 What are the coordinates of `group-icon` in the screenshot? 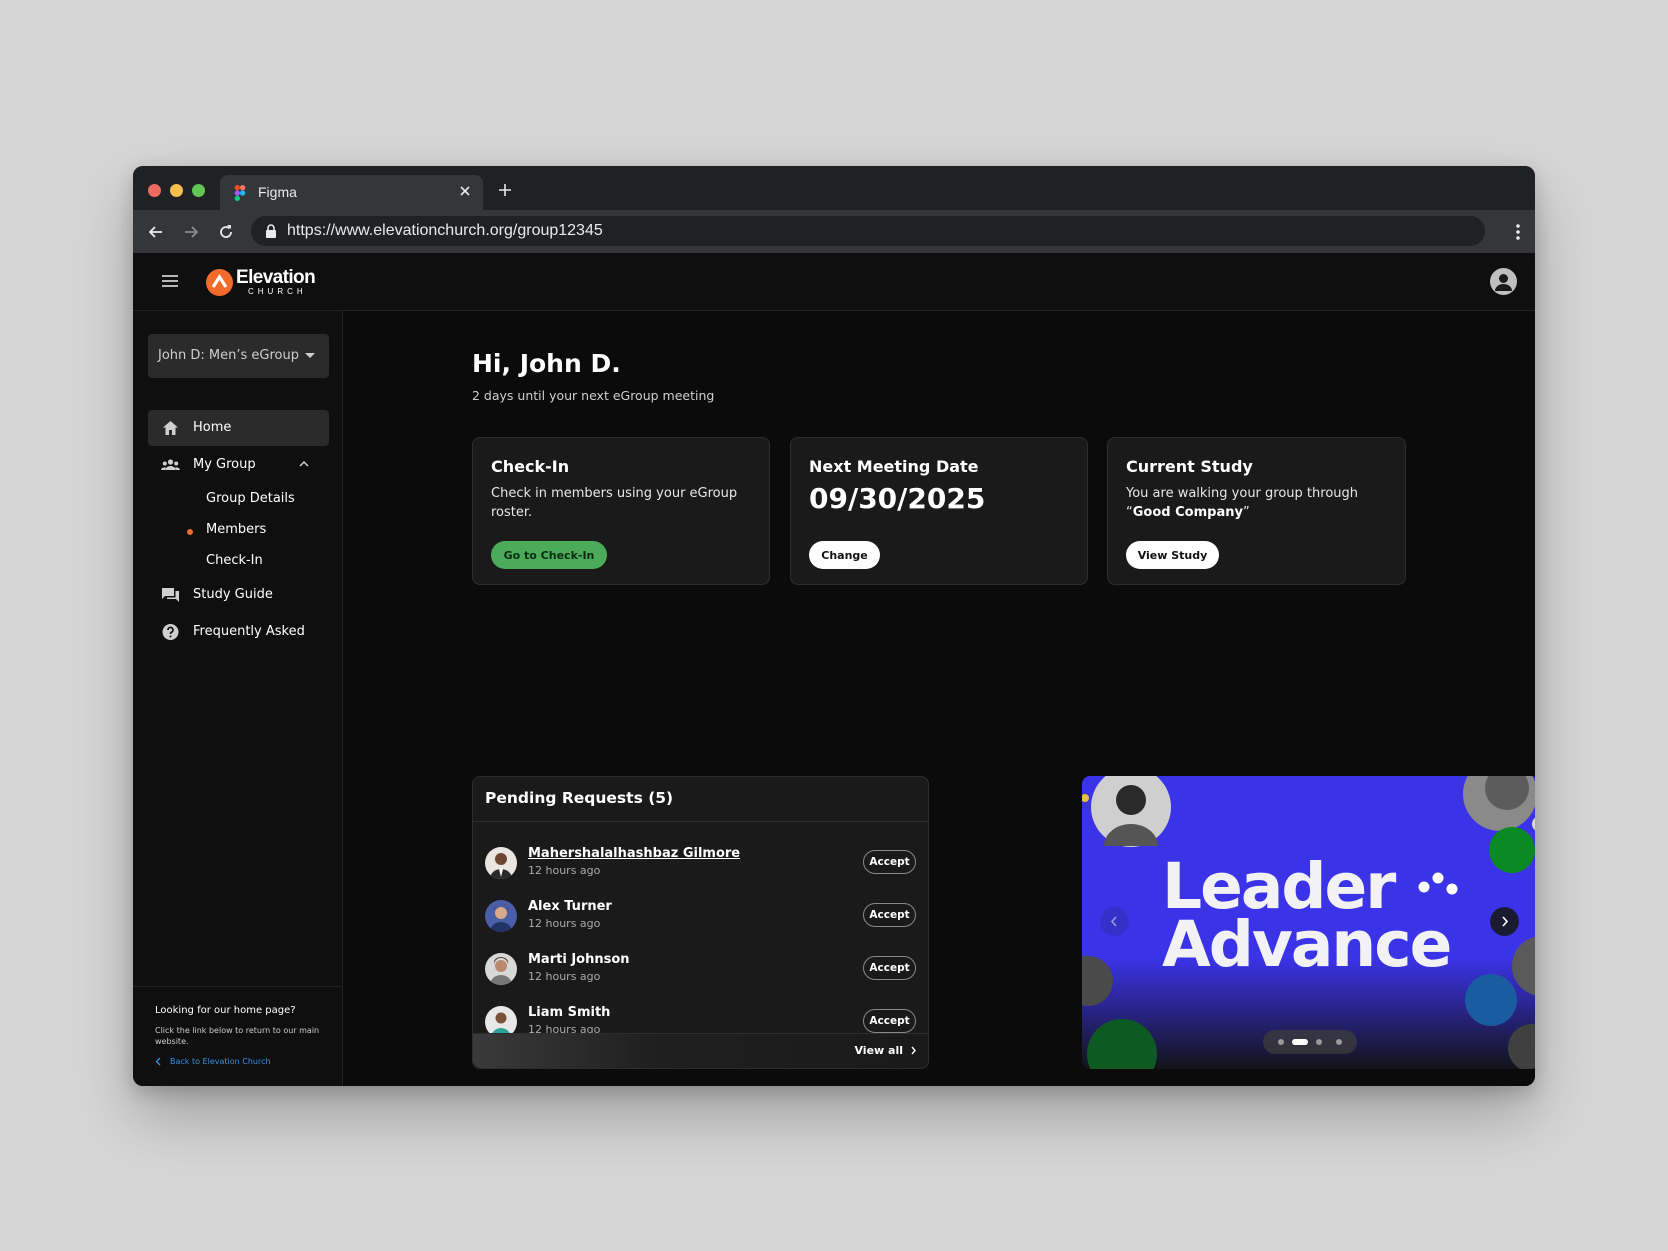 It's located at (170, 464).